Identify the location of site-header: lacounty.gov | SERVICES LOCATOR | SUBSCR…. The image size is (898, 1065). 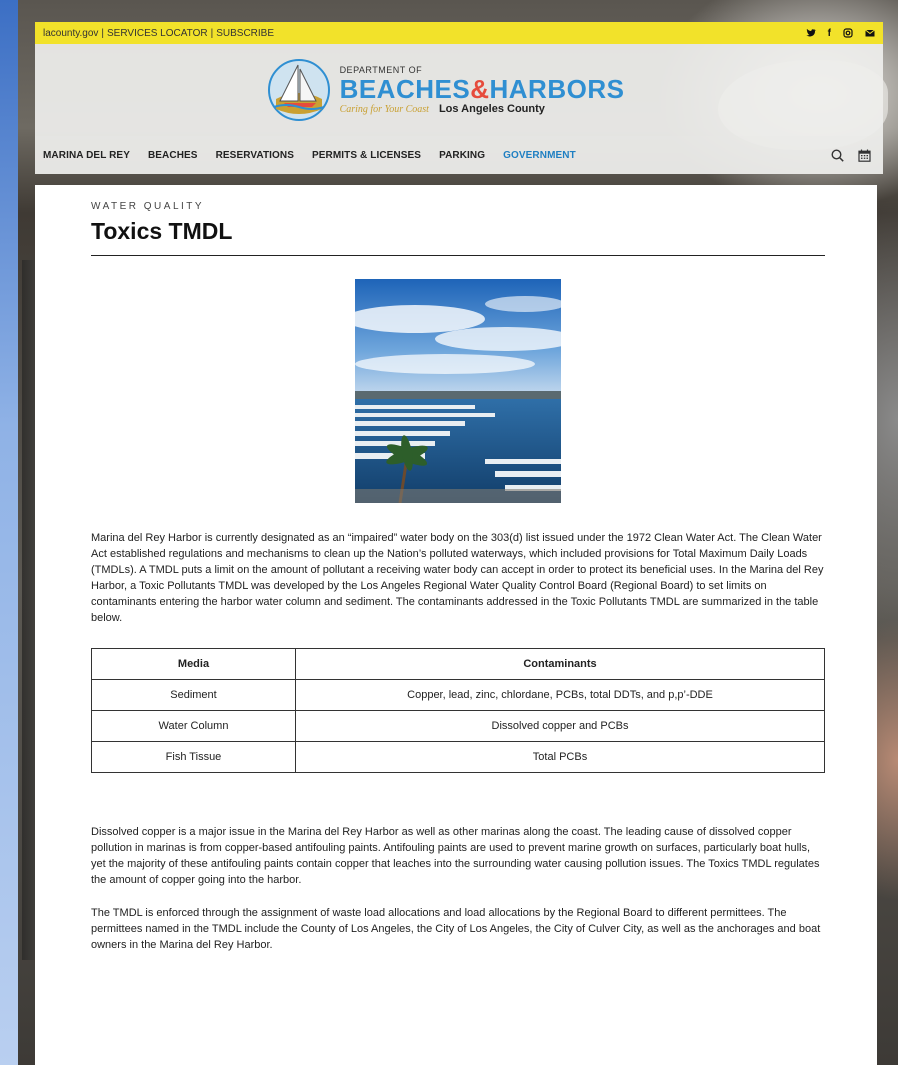
(459, 103).